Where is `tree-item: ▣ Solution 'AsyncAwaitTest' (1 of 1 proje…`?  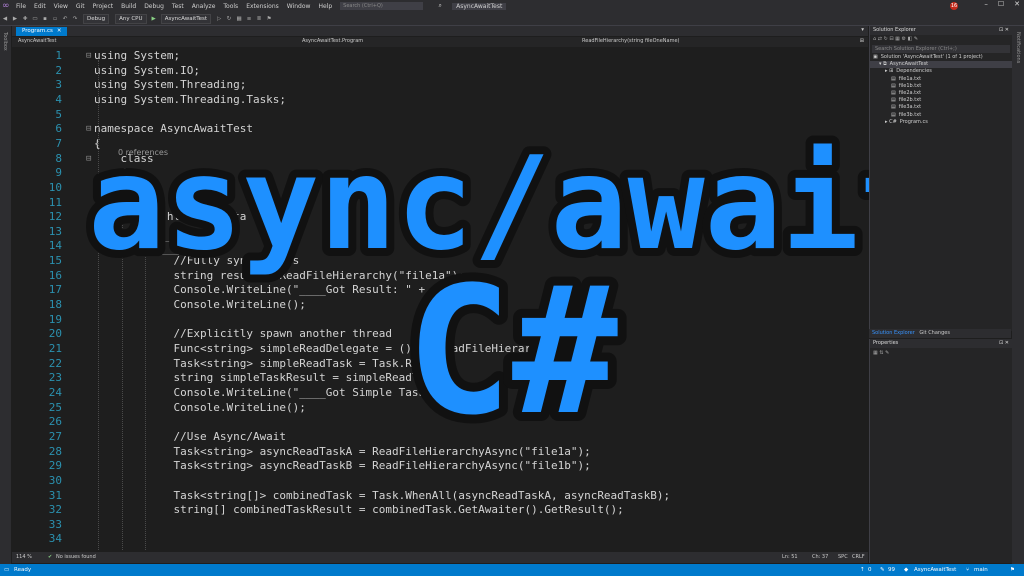 tree-item: ▣ Solution 'AsyncAwaitTest' (1 of 1 proje… is located at coordinates (941, 57).